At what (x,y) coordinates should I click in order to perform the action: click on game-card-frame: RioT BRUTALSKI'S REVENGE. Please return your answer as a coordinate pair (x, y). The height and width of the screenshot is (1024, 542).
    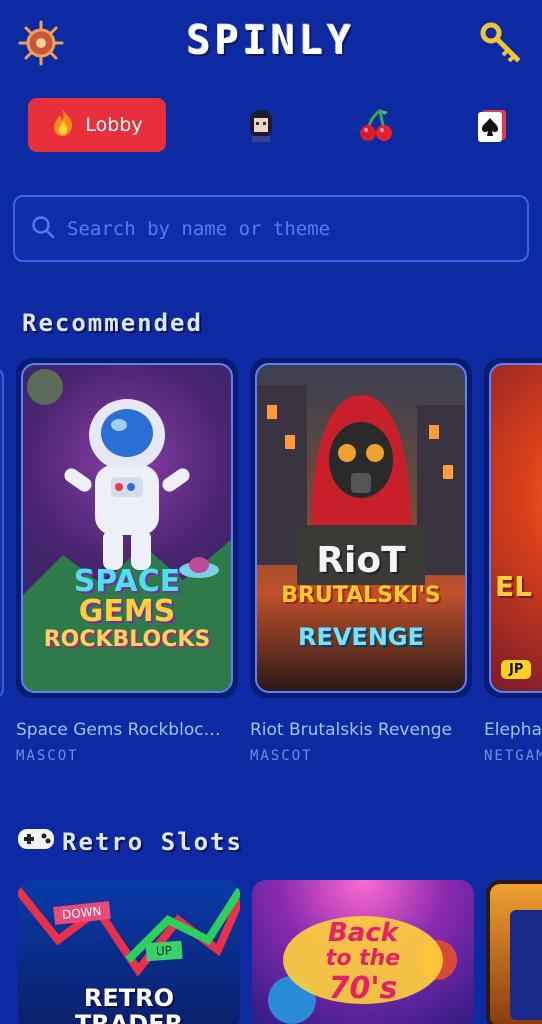
    Looking at the image, I should click on (361, 528).